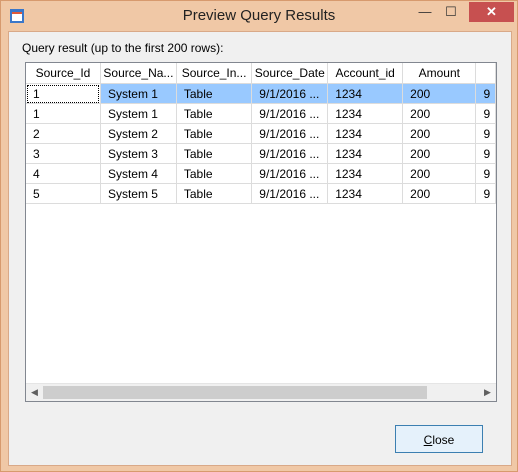 The height and width of the screenshot is (472, 518). What do you see at coordinates (138, 173) in the screenshot?
I see `table-cell: System 4` at bounding box center [138, 173].